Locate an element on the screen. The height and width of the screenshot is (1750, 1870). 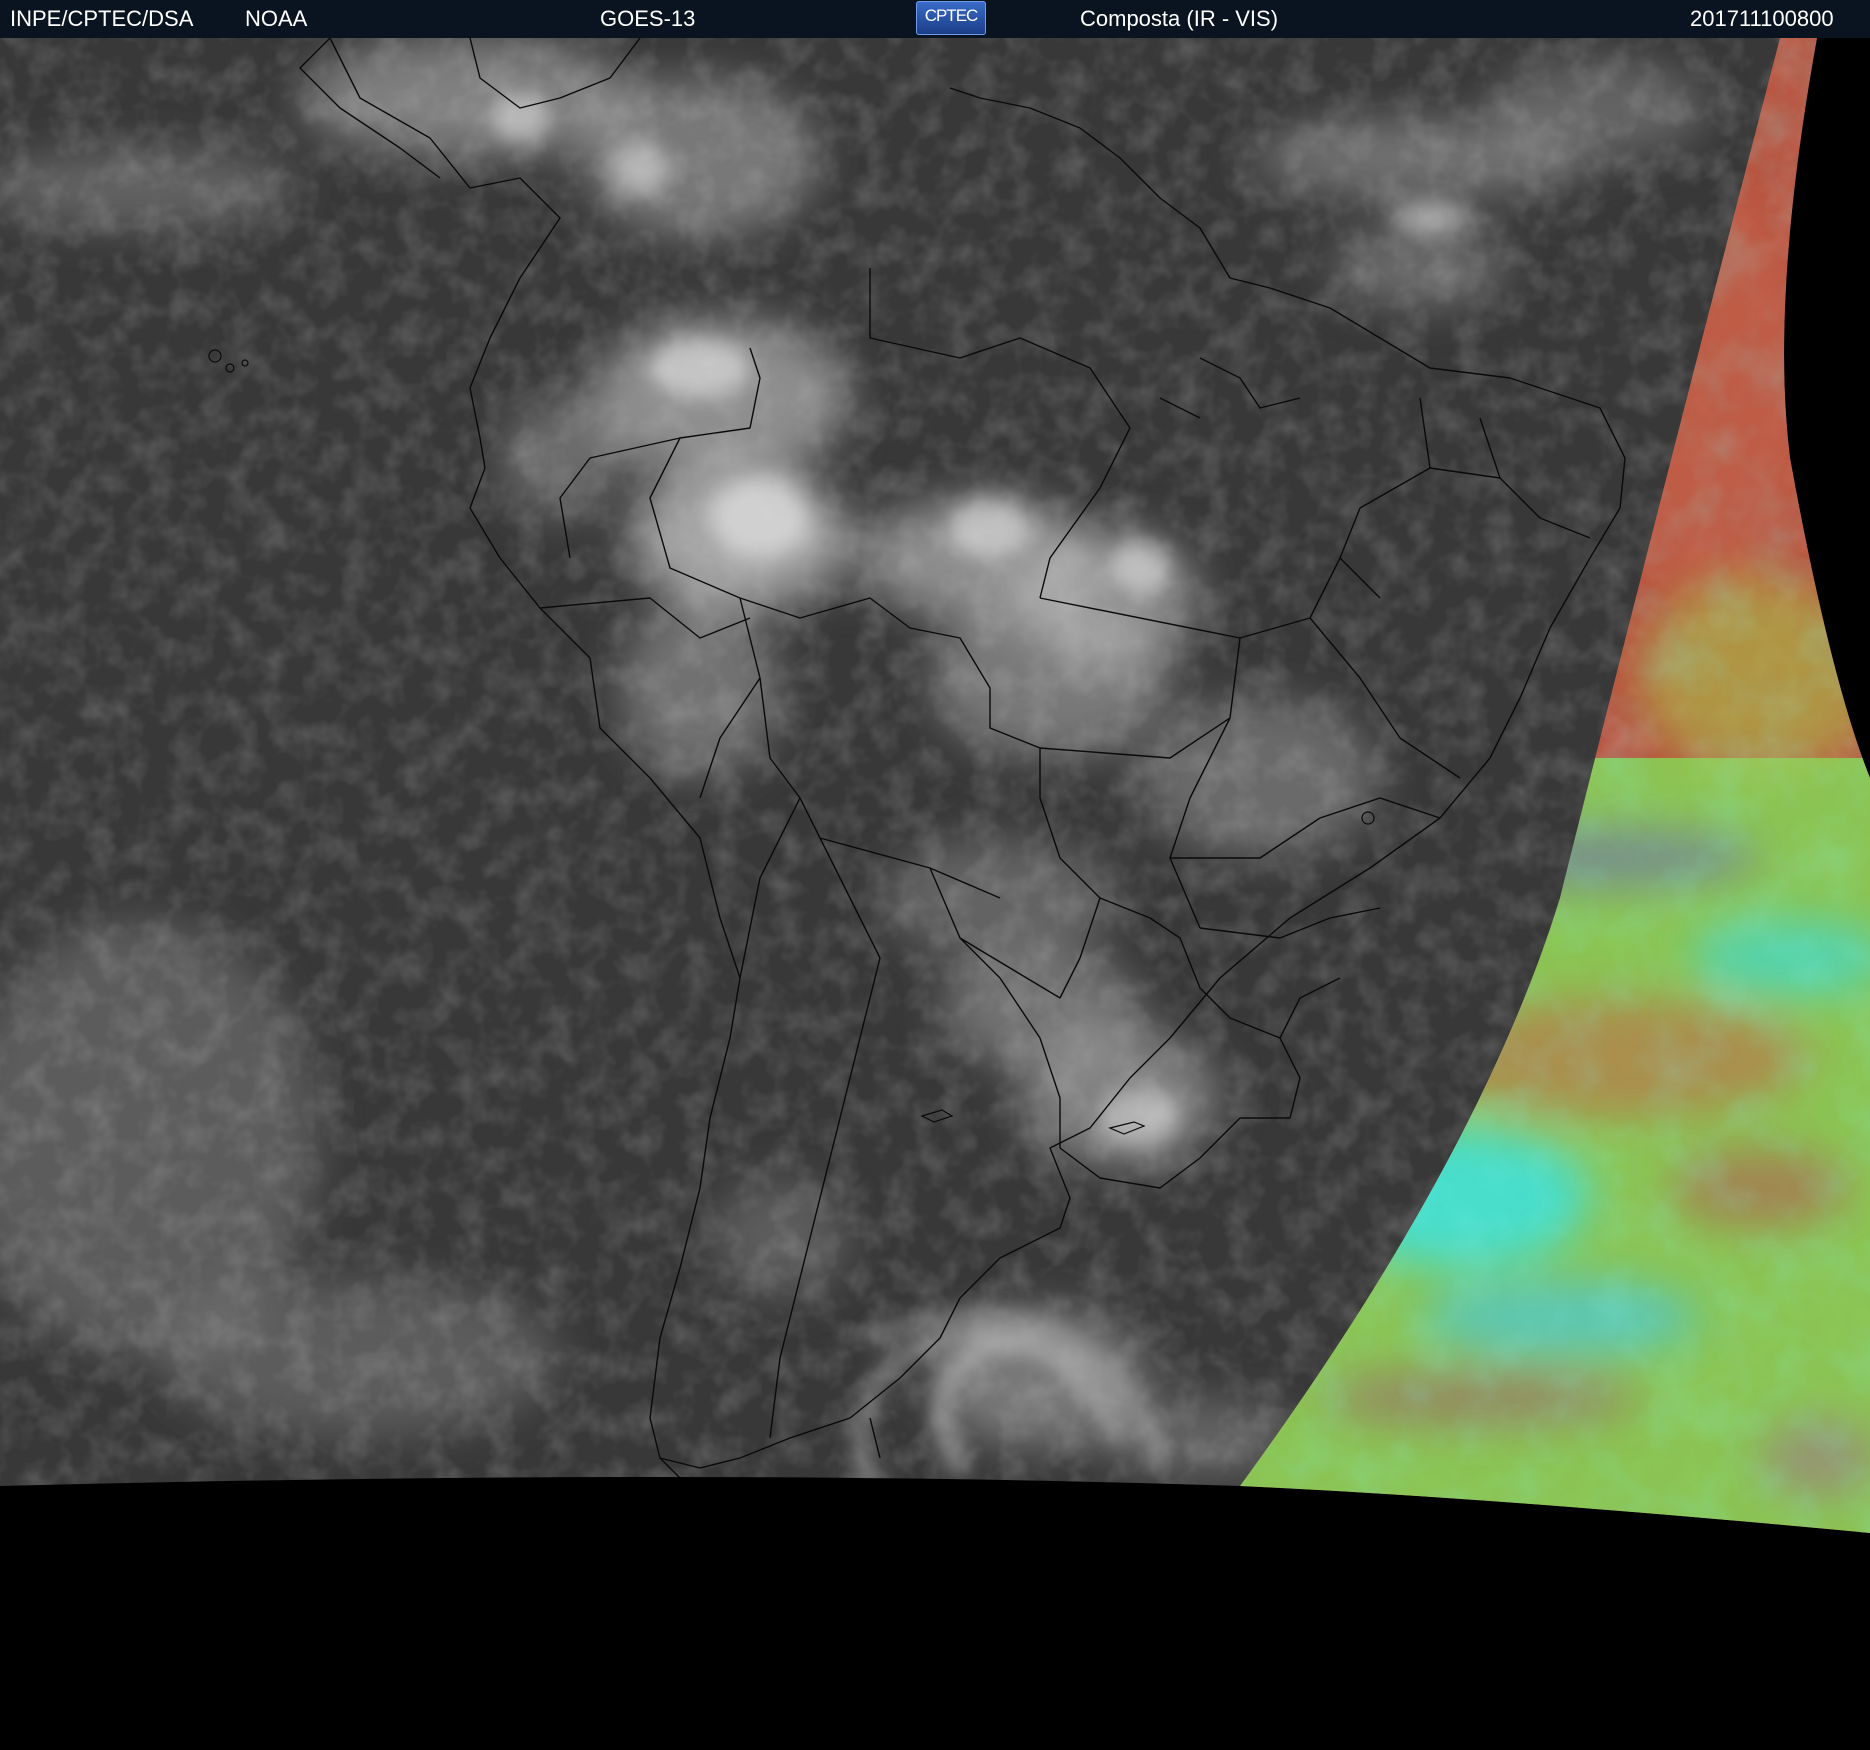
timestamp-label: 201711100800 is located at coordinates (1762, 18).